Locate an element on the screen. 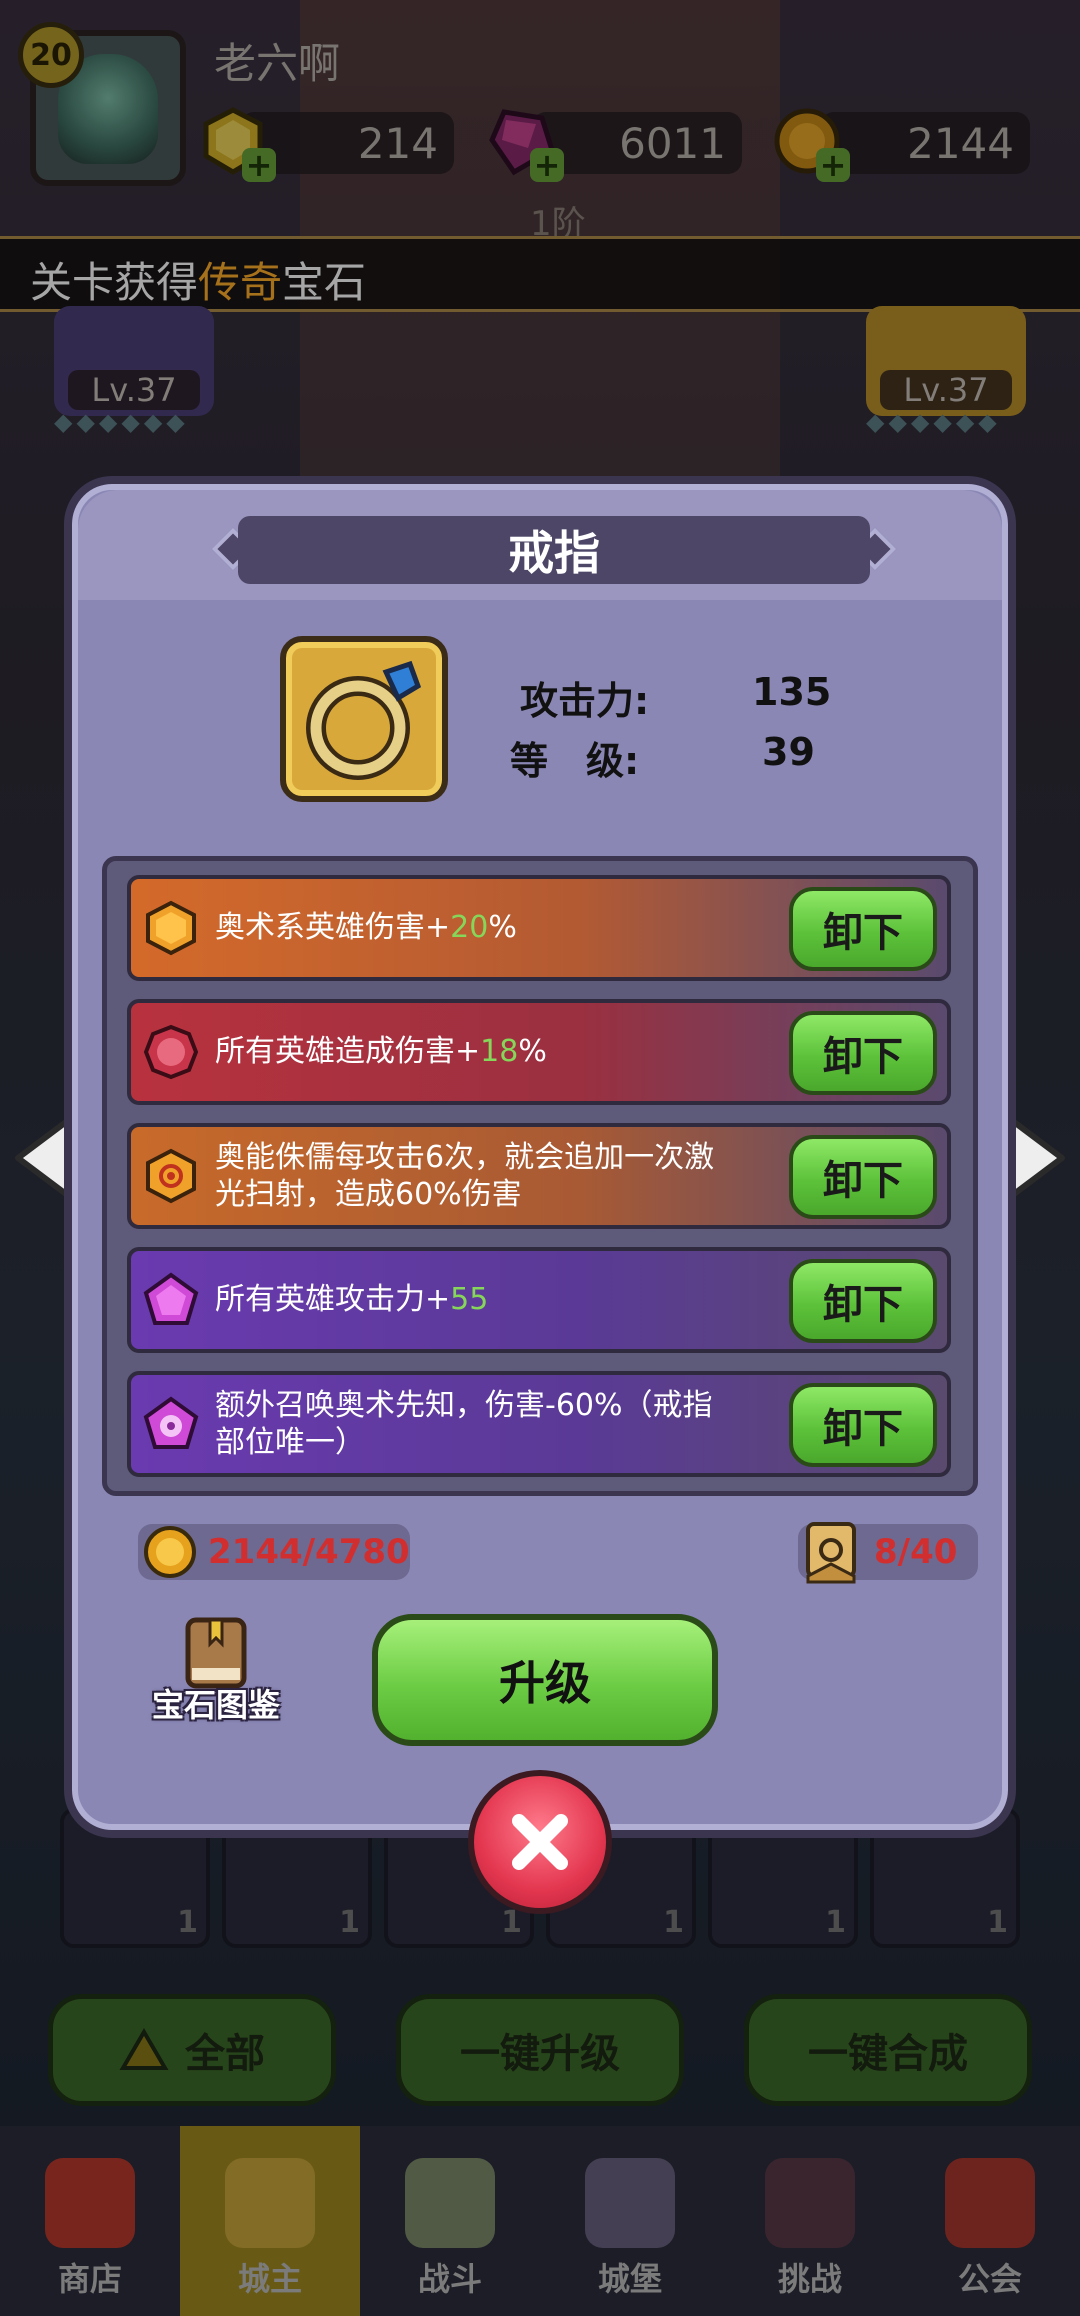 The image size is (1080, 2316). purple-pentagon-gem-icon is located at coordinates (171, 1300).